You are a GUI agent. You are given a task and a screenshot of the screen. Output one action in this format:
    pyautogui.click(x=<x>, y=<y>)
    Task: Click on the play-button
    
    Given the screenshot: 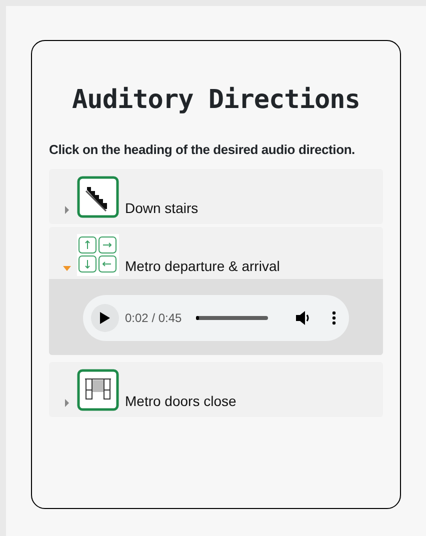 What is the action you would take?
    pyautogui.click(x=105, y=318)
    